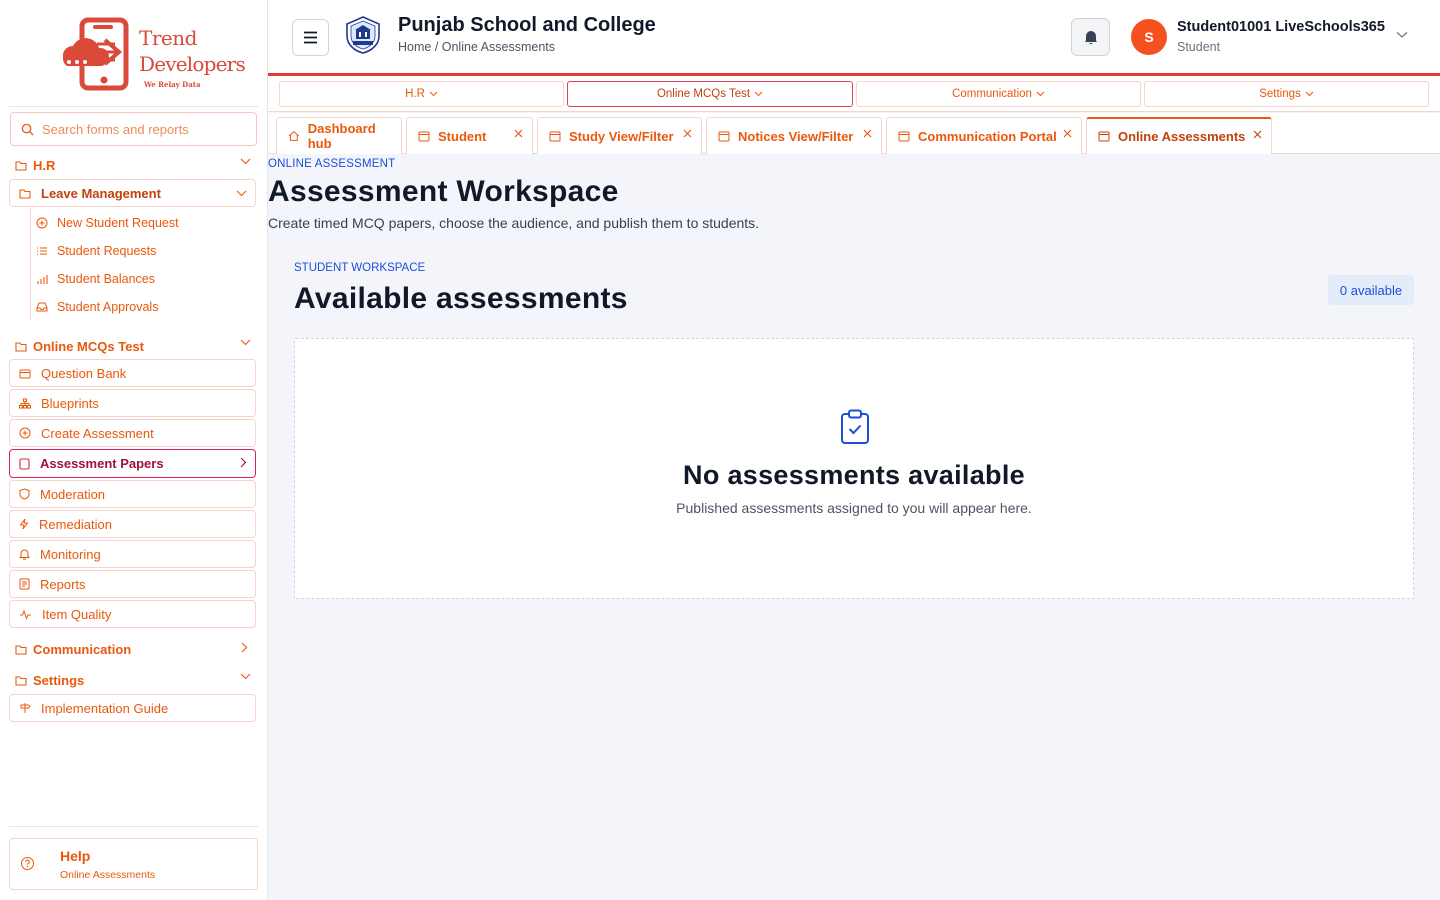 The width and height of the screenshot is (1440, 900). I want to click on hamburger-icon, so click(310, 37).